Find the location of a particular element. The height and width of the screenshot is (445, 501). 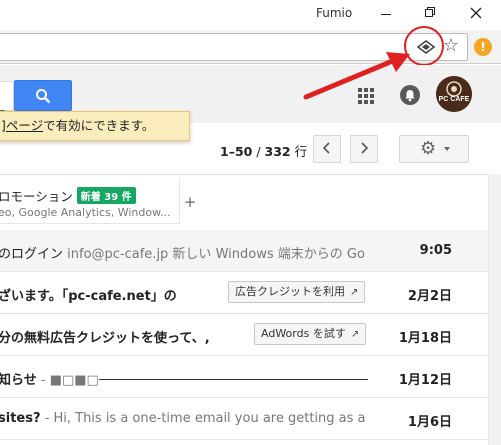

search-button is located at coordinates (43, 95).